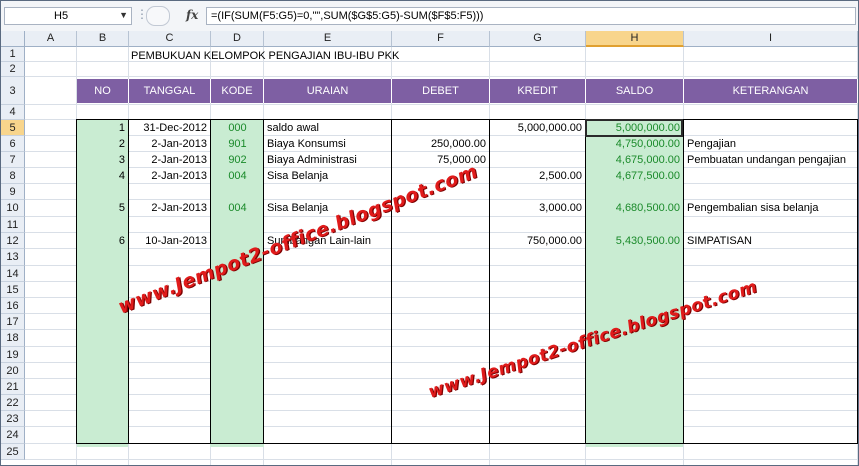  Describe the element at coordinates (328, 160) in the screenshot. I see `cell-uraian: Biaya Administrasi` at that location.